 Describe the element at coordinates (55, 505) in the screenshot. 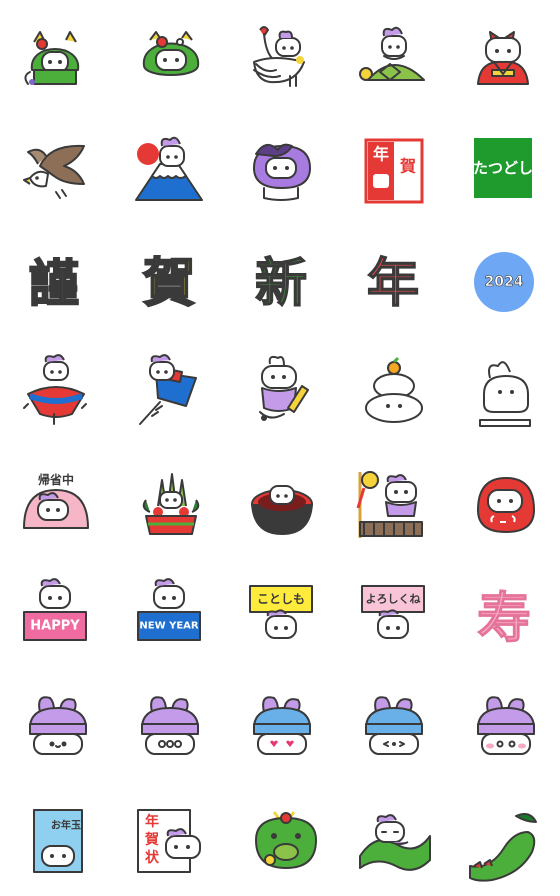

I see `kisei-bunny-icon: 帰省中` at that location.